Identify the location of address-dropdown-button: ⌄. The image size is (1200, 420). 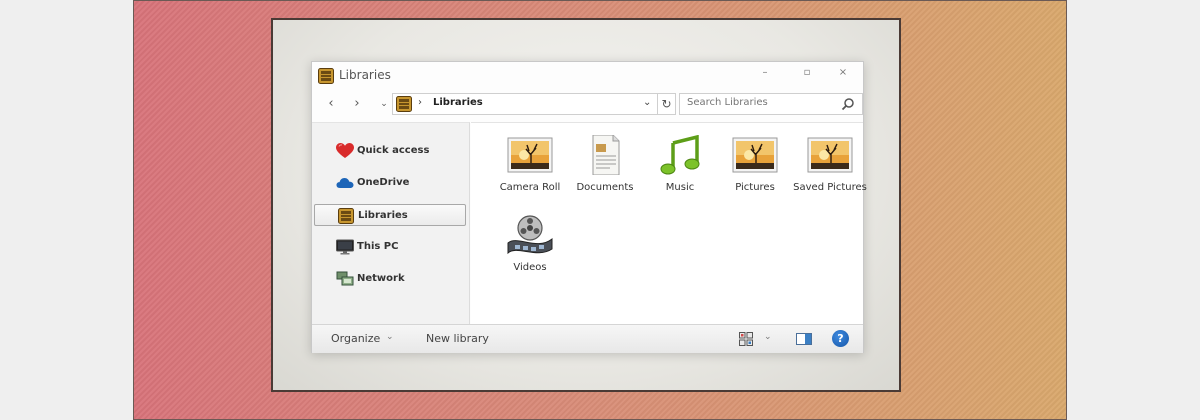
(647, 102).